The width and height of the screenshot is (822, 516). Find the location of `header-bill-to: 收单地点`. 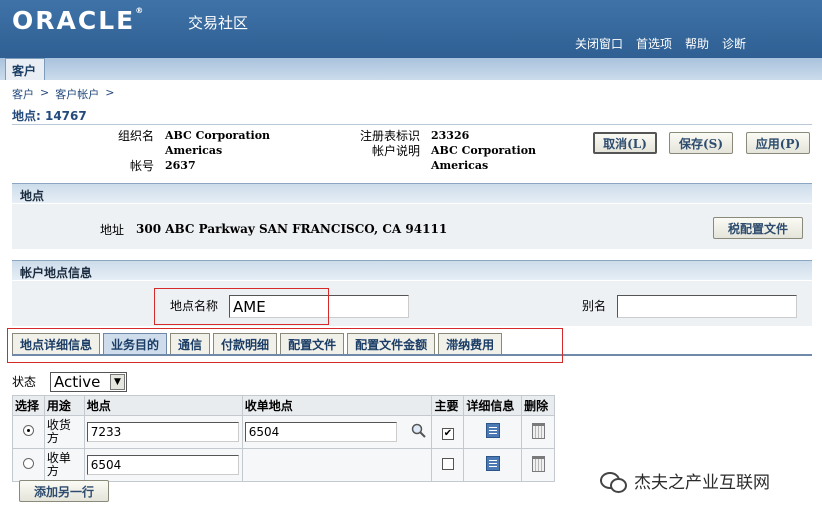

header-bill-to: 收单地点 is located at coordinates (337, 405).